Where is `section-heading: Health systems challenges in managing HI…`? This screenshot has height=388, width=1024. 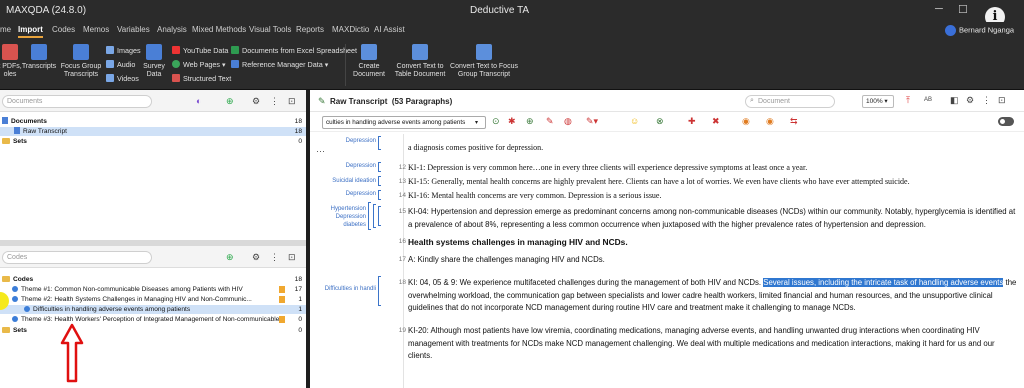
section-heading: Health systems challenges in managing HI… is located at coordinates (714, 242).